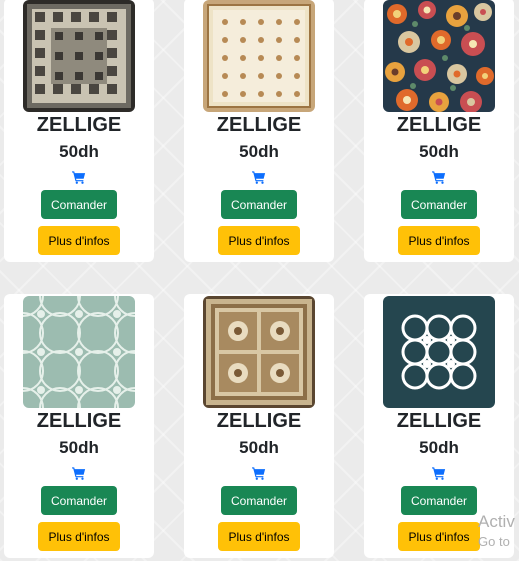 This screenshot has width=519, height=561. I want to click on activation-watermark: Activ Go to, so click(496, 530).